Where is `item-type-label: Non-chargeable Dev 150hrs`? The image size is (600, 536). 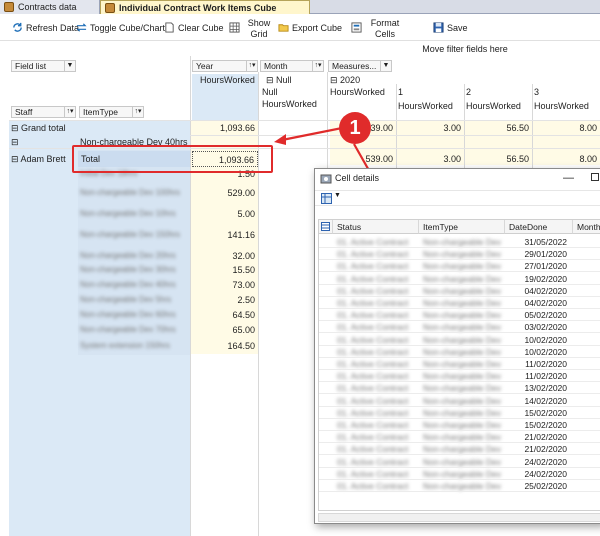
item-type-label: Non-chargeable Dev 150hrs is located at coordinates (134, 235).